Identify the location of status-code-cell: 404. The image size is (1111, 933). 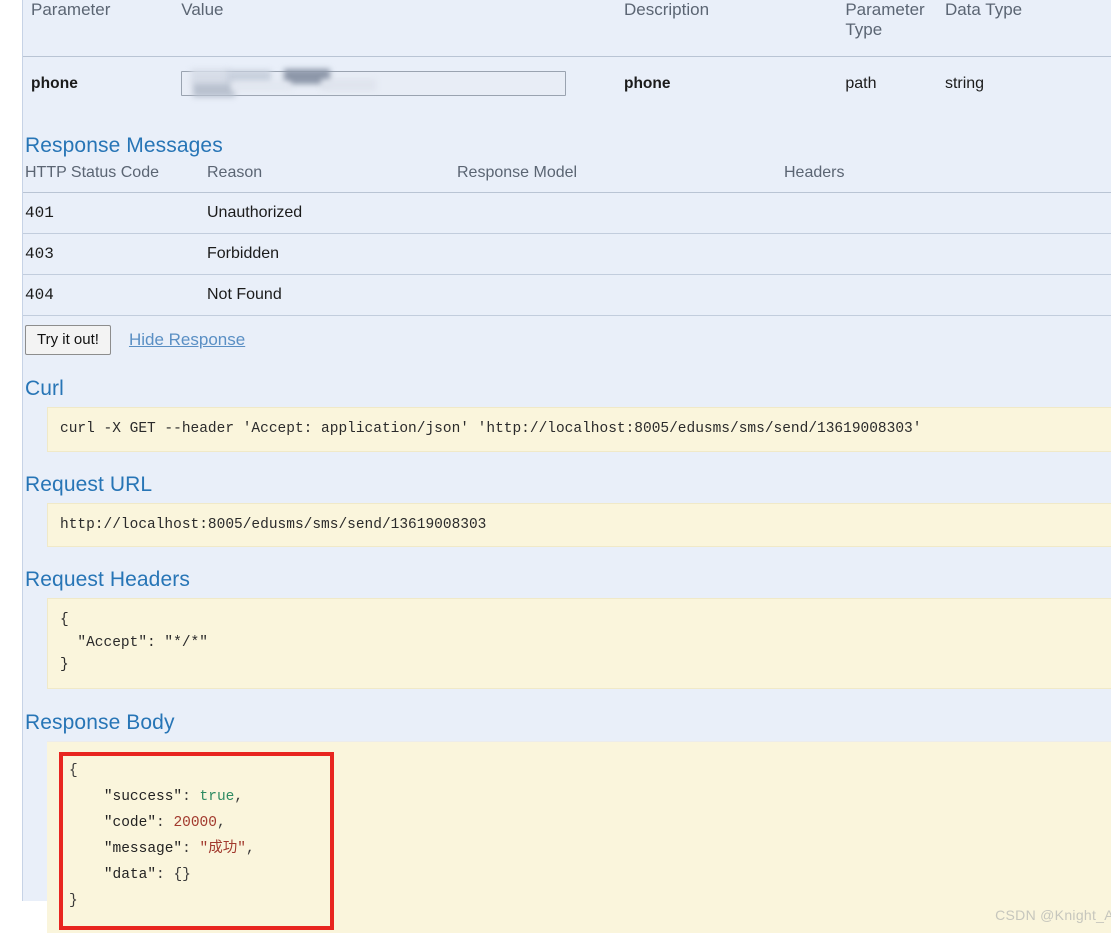
(39, 295).